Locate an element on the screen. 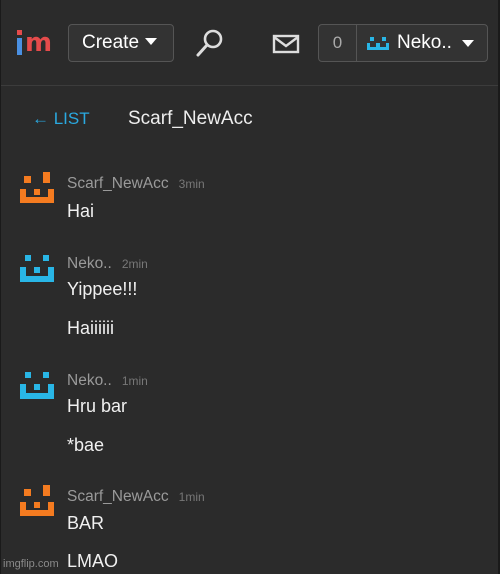 This screenshot has width=500, height=574. message-text: Haiiiiii is located at coordinates (91, 328).